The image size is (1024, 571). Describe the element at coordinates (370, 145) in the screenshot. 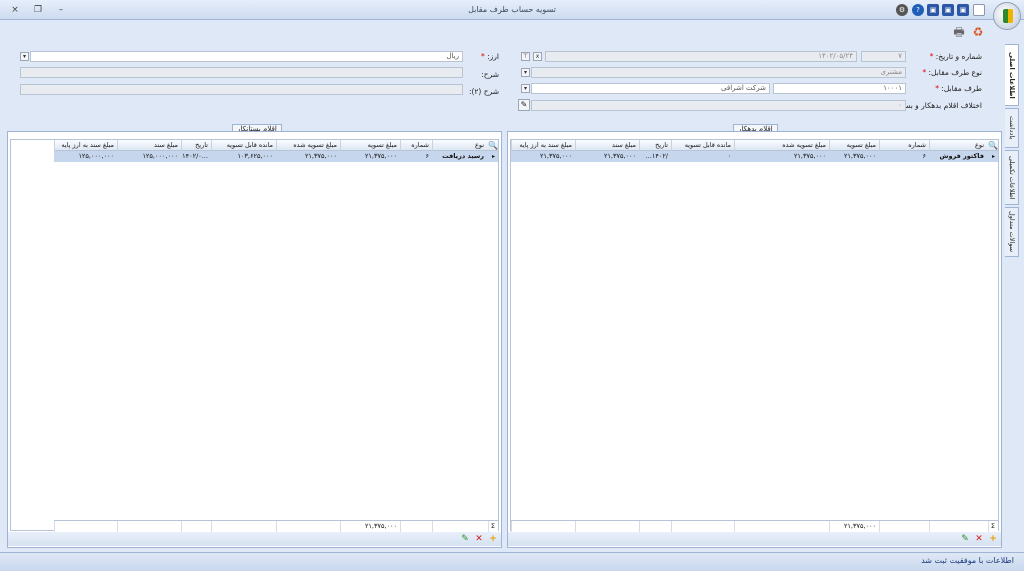

I see `credit-col-settle-amount: مبلغ تسویه` at that location.